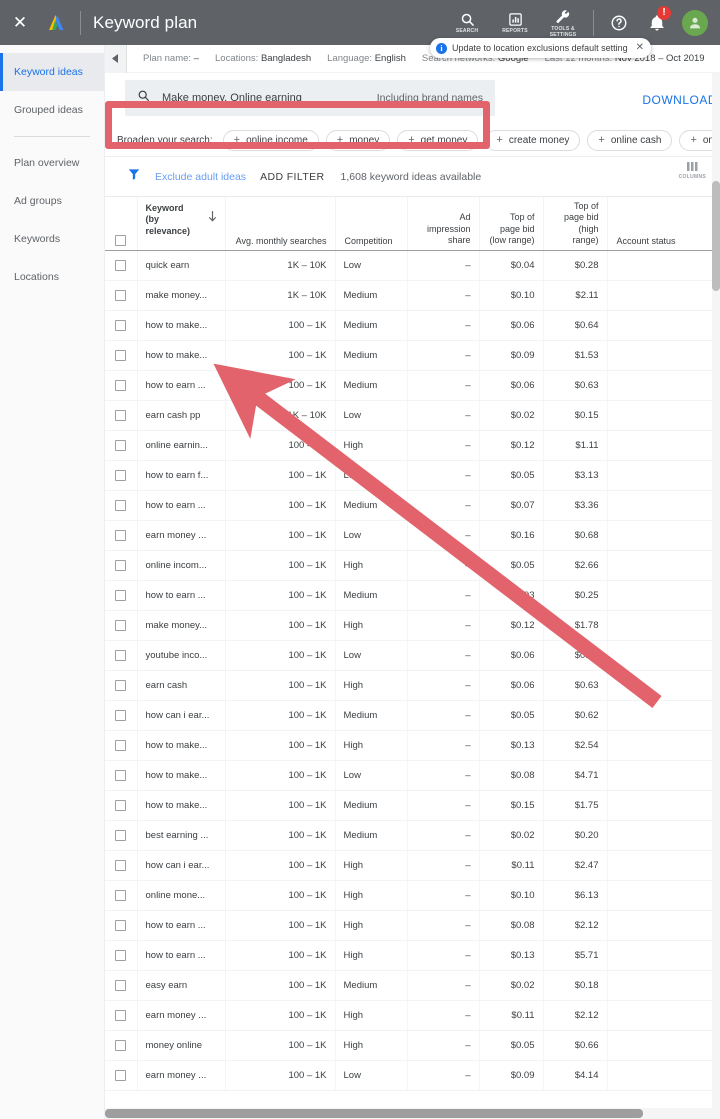 This screenshot has height=1119, width=720. What do you see at coordinates (412, 805) in the screenshot?
I see `table-row: how to make... 100 – 1K Medium – $0.15 $1.75` at bounding box center [412, 805].